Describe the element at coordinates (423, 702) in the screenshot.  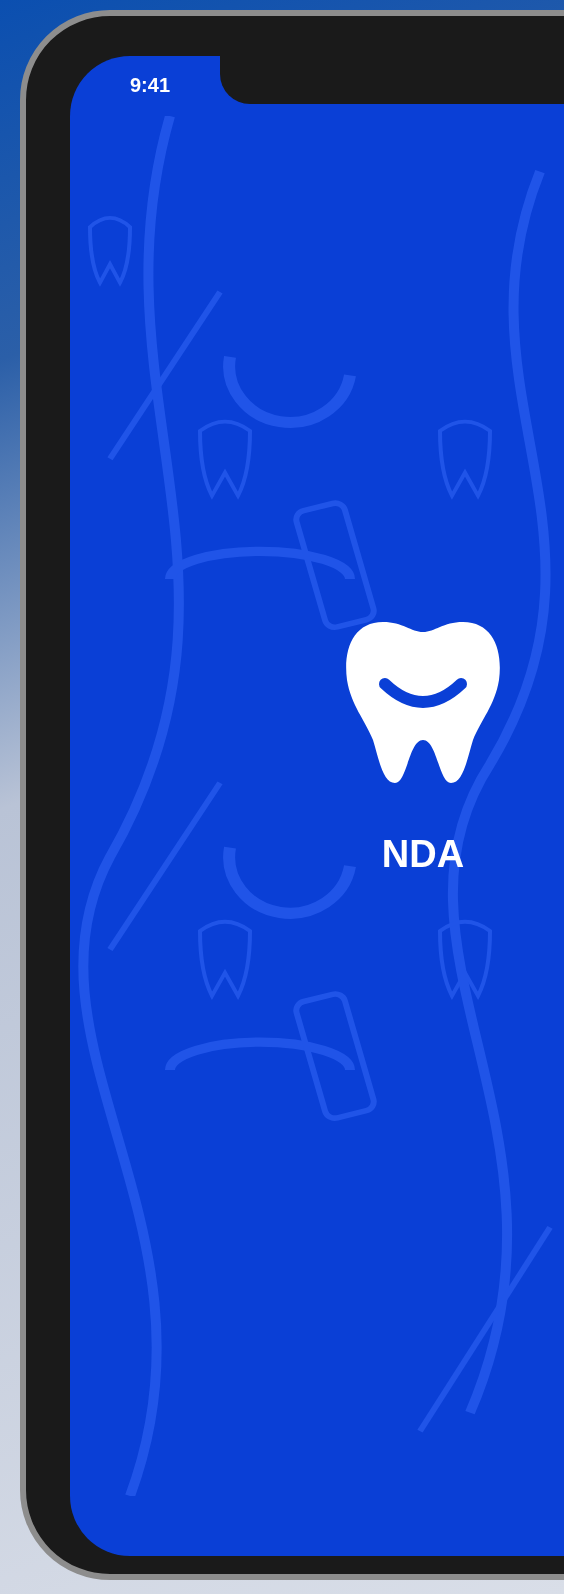
I see `tooth-logo-icon` at that location.